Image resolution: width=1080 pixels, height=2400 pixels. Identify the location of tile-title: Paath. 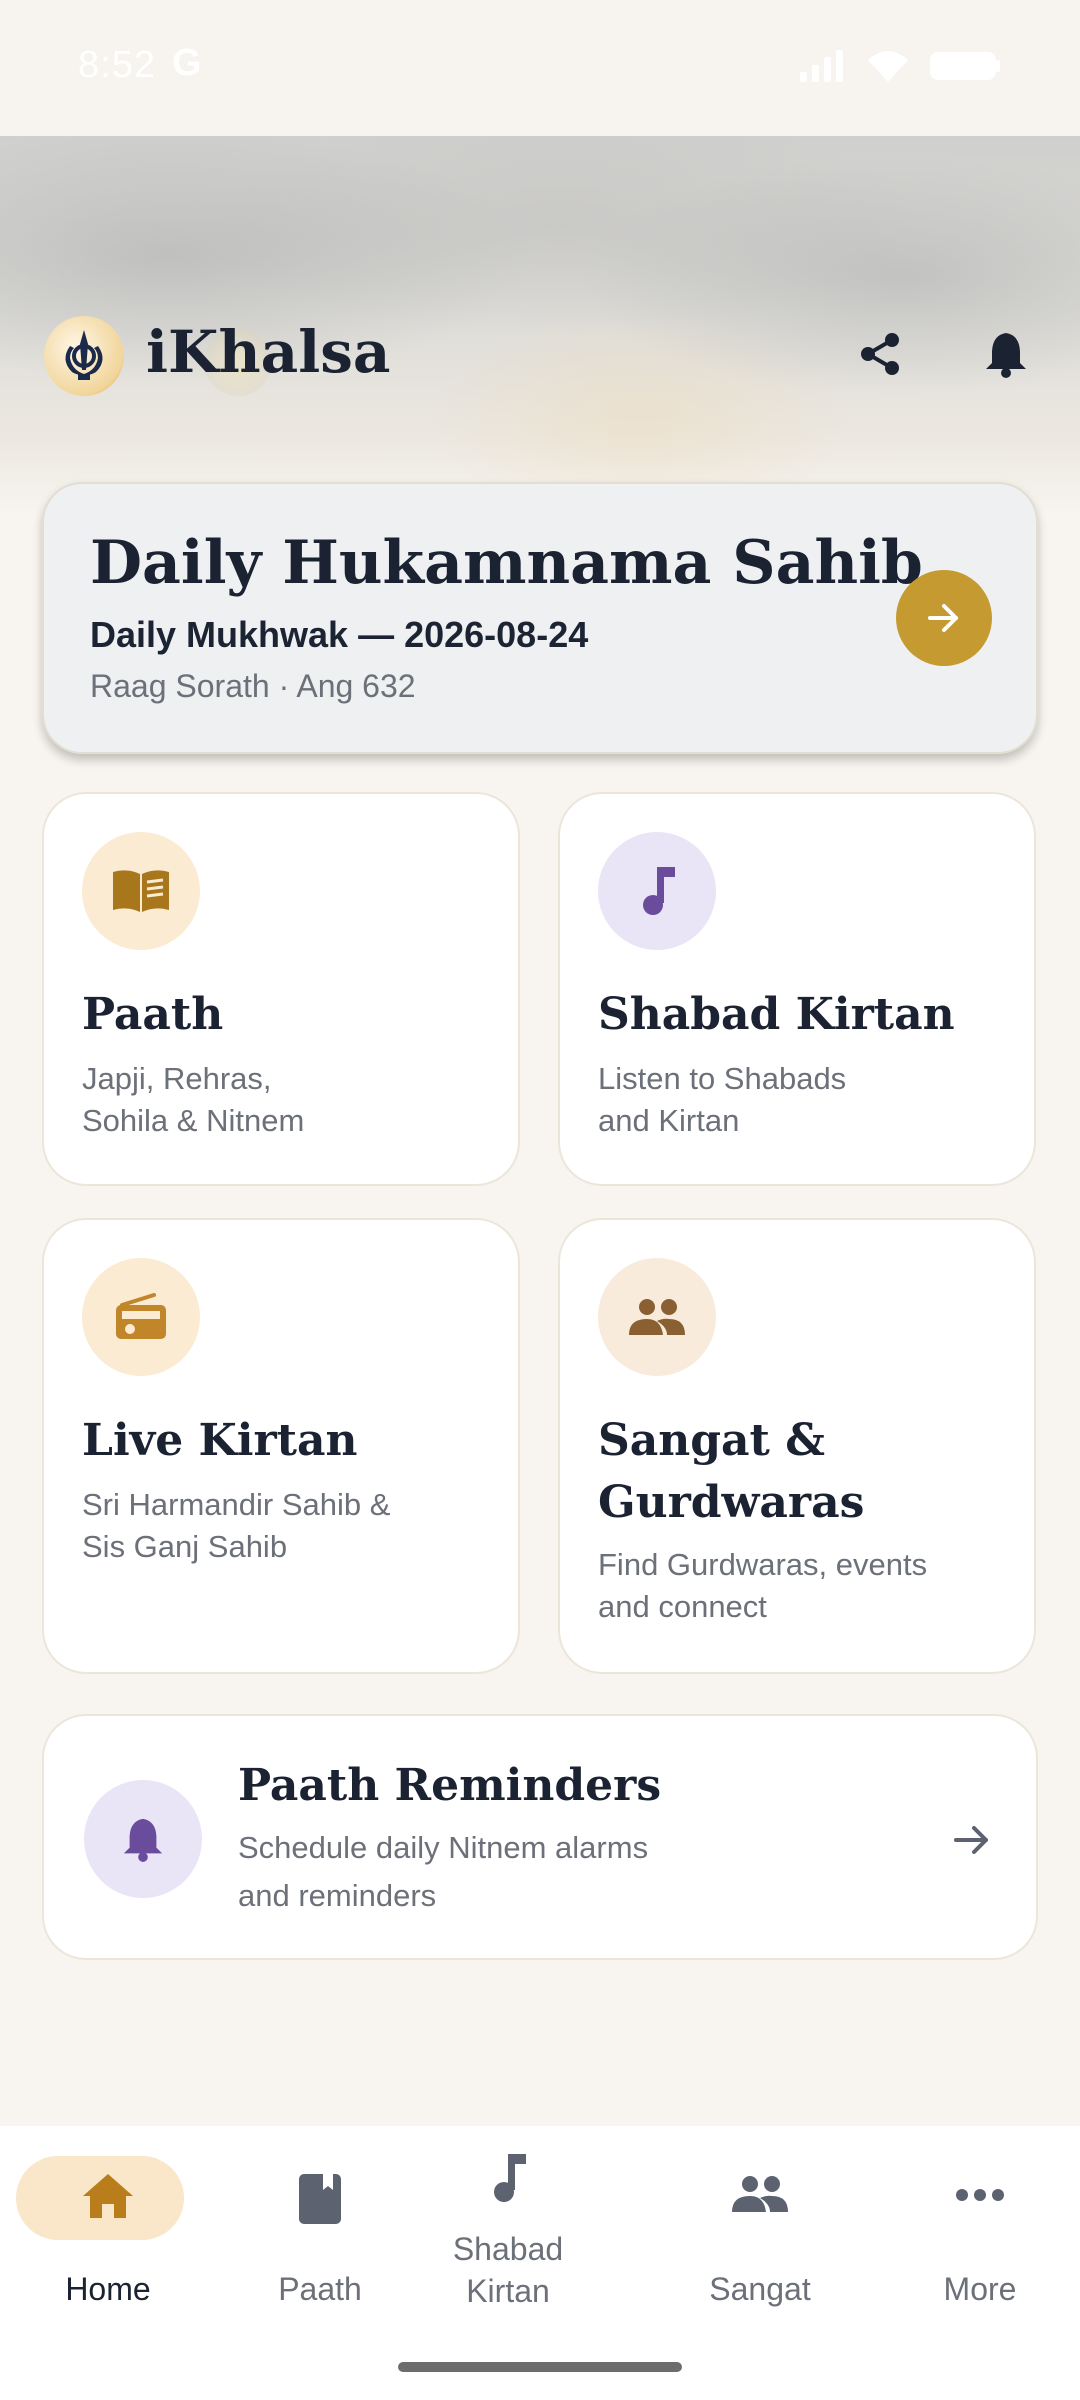
(153, 1014).